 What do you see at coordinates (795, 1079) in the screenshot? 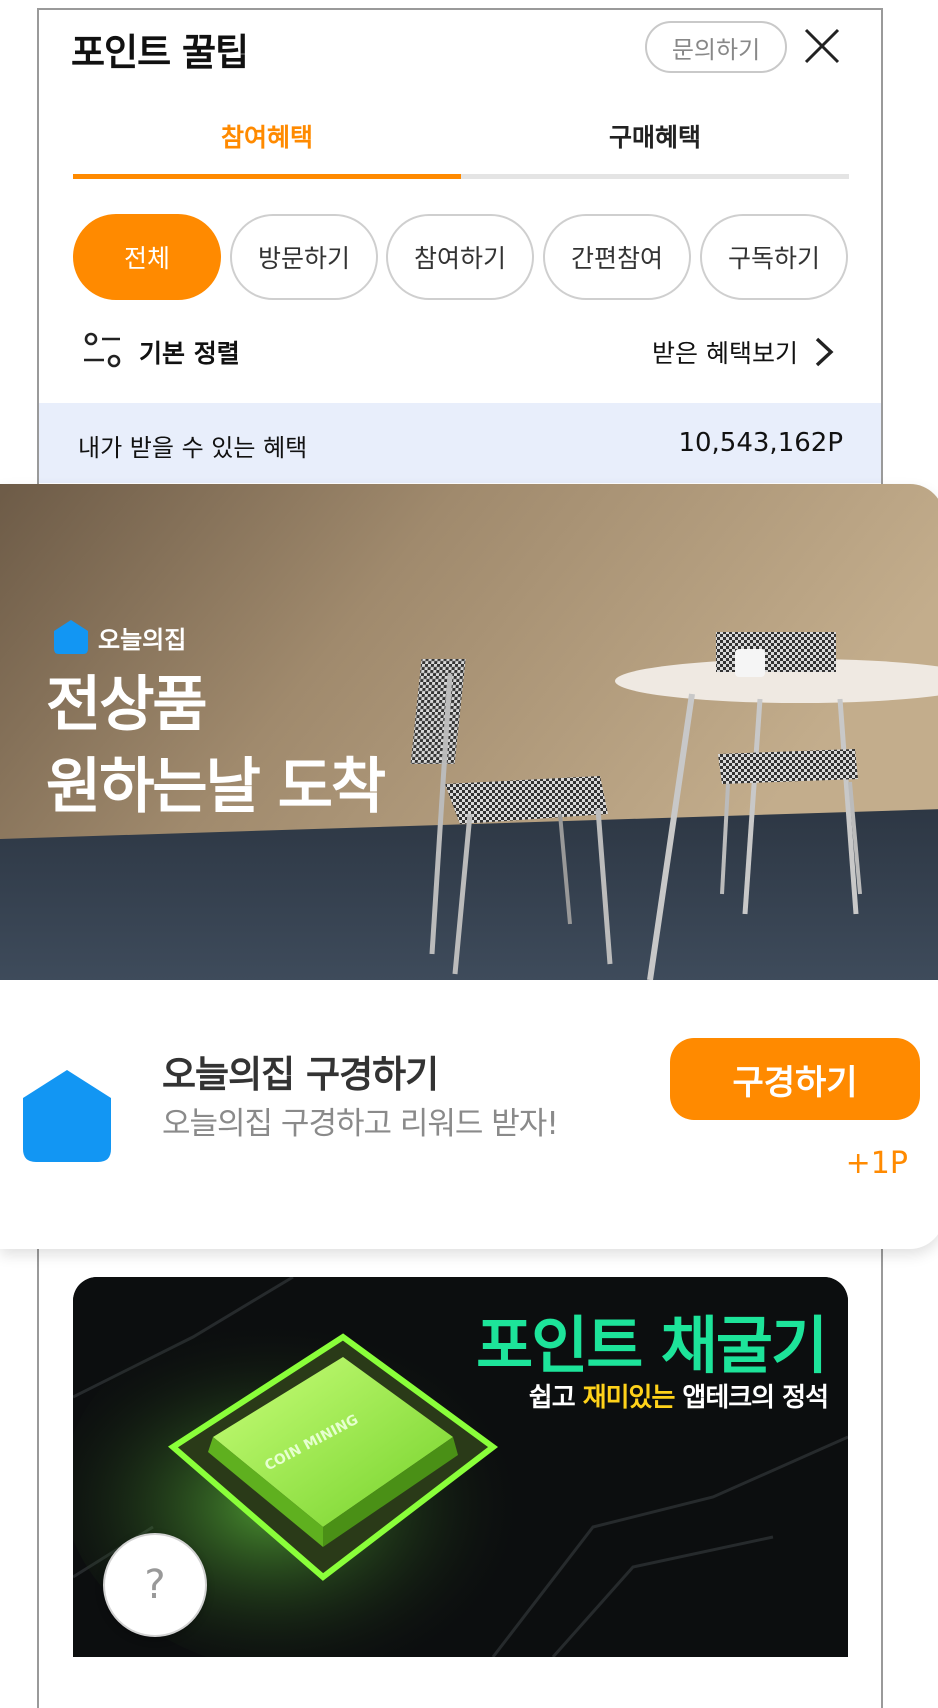
I see `browse-button: 구경하기` at bounding box center [795, 1079].